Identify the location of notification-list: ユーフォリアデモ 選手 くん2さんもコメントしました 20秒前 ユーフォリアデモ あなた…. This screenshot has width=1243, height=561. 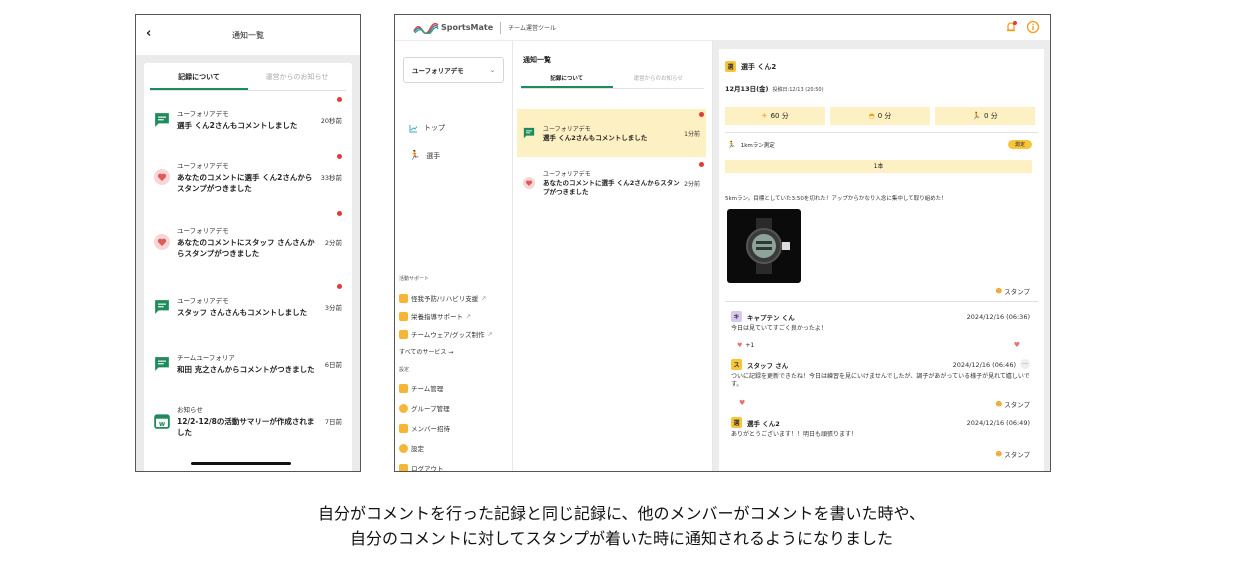
(248, 281).